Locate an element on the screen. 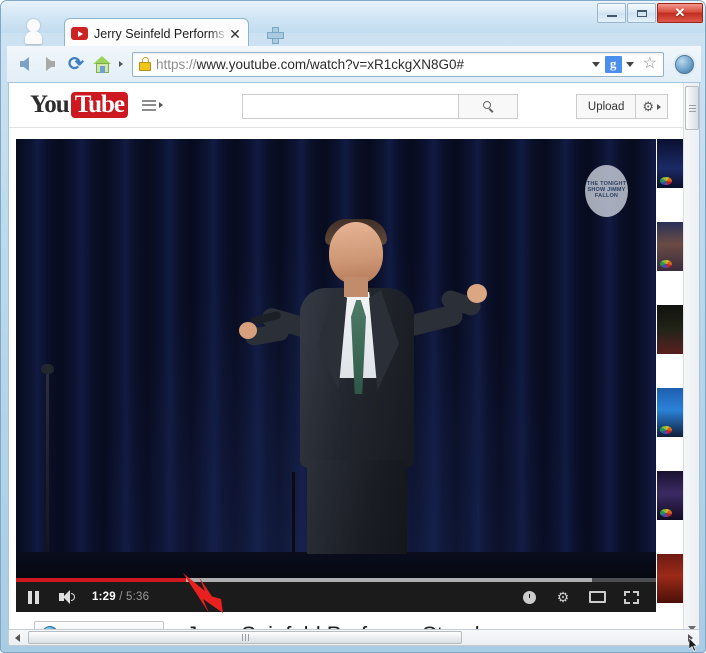  theater-mode-icon is located at coordinates (597, 597).